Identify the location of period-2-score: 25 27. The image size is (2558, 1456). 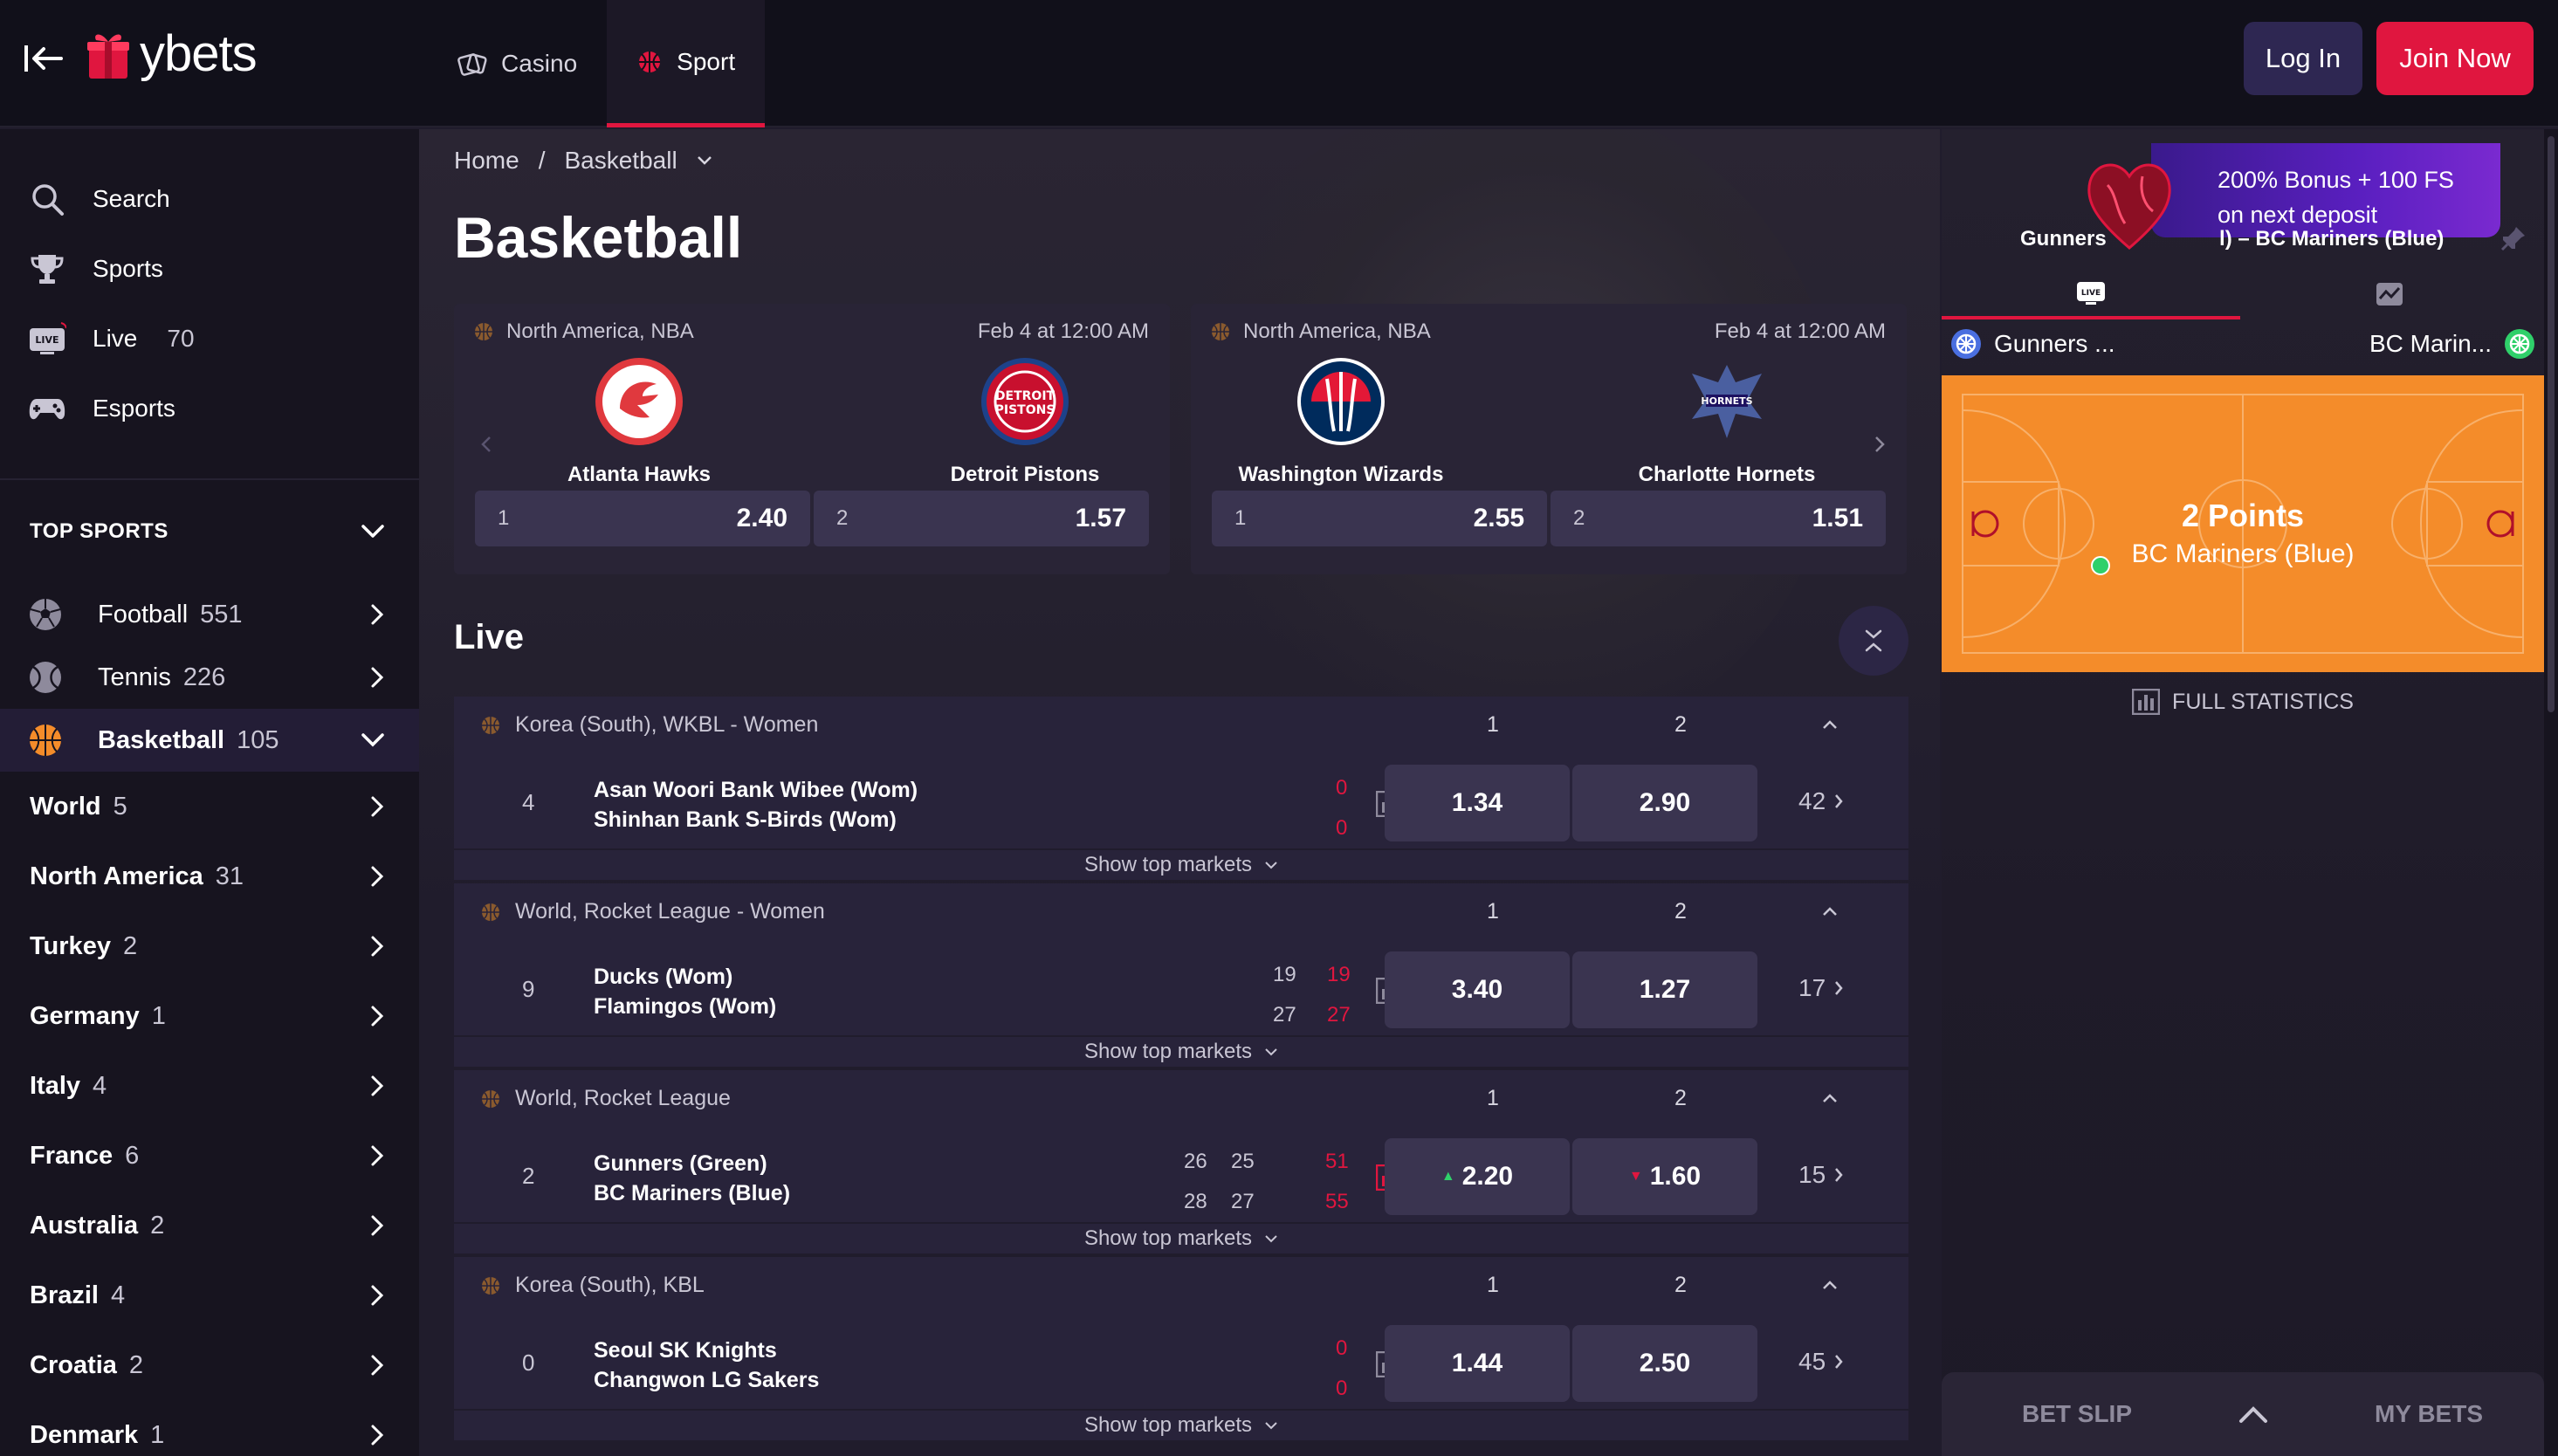
(1243, 1182).